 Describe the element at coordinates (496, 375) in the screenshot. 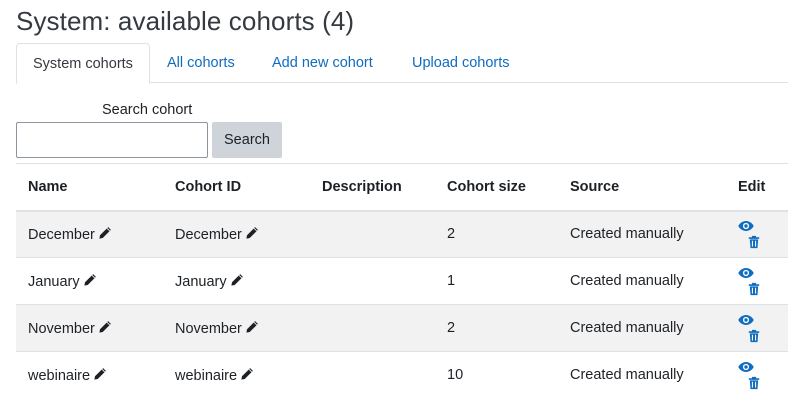

I see `cell-cohort-size: 10` at that location.